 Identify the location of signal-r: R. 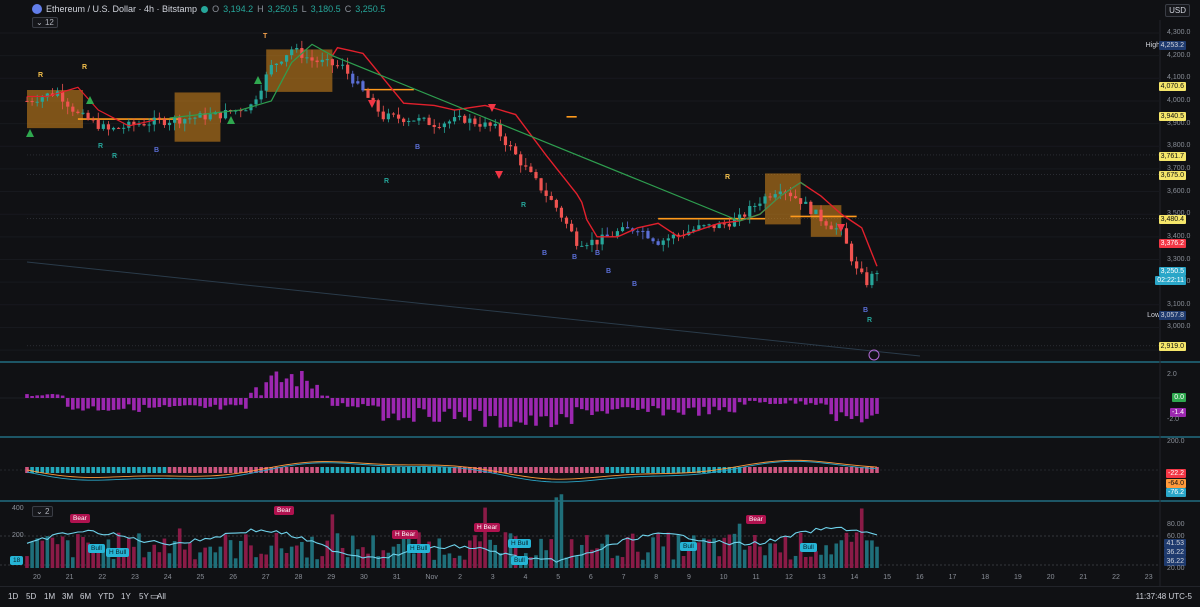
(524, 205).